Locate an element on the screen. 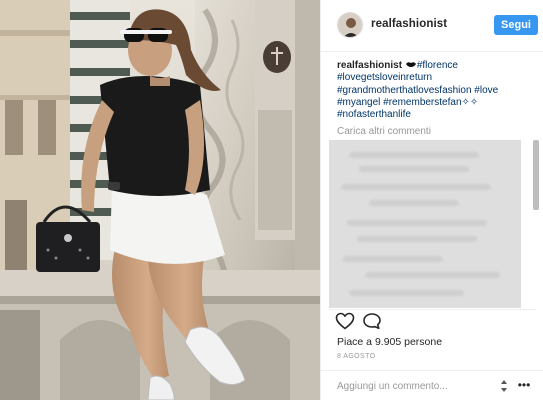 The width and height of the screenshot is (543, 400). hashtag-florence: #florence is located at coordinates (437, 65).